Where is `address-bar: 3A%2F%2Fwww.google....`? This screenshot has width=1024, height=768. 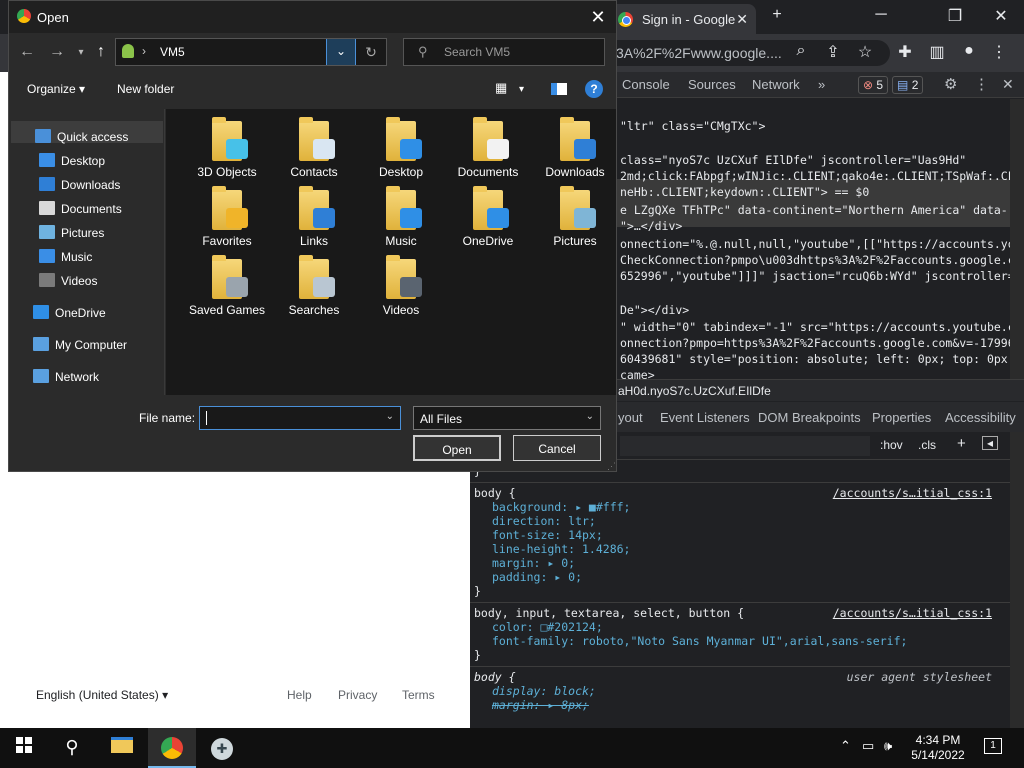
address-bar: 3A%2F%2Fwww.google.... is located at coordinates (745, 53).